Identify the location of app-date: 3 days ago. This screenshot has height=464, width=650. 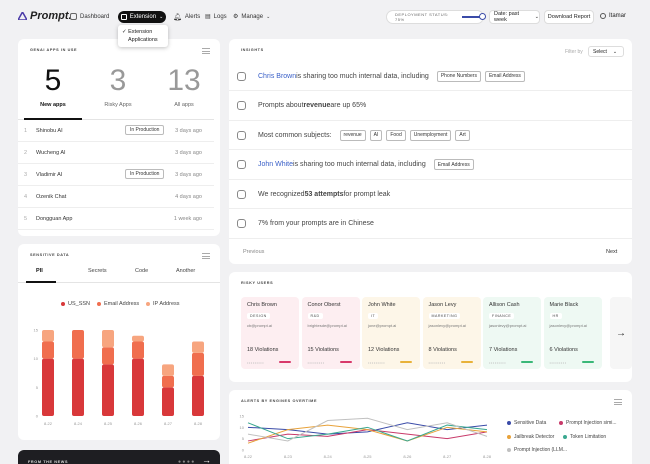
(188, 131).